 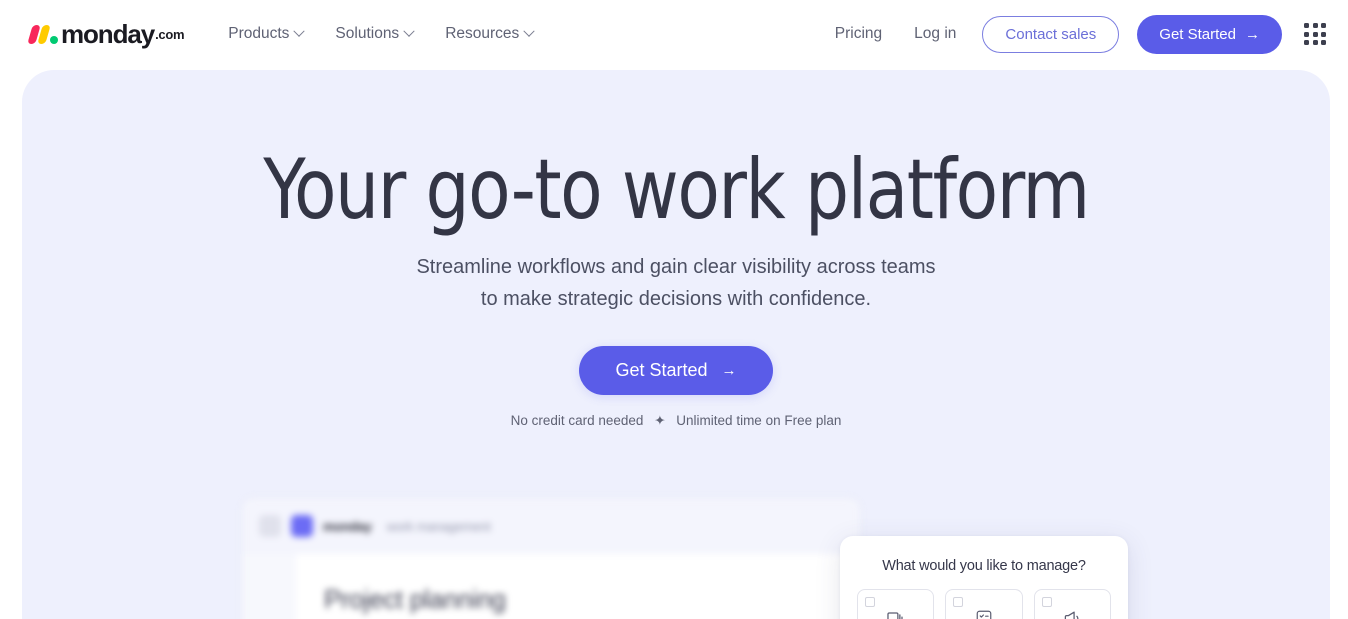 What do you see at coordinates (676, 189) in the screenshot?
I see `page-title: Your go-to work platform` at bounding box center [676, 189].